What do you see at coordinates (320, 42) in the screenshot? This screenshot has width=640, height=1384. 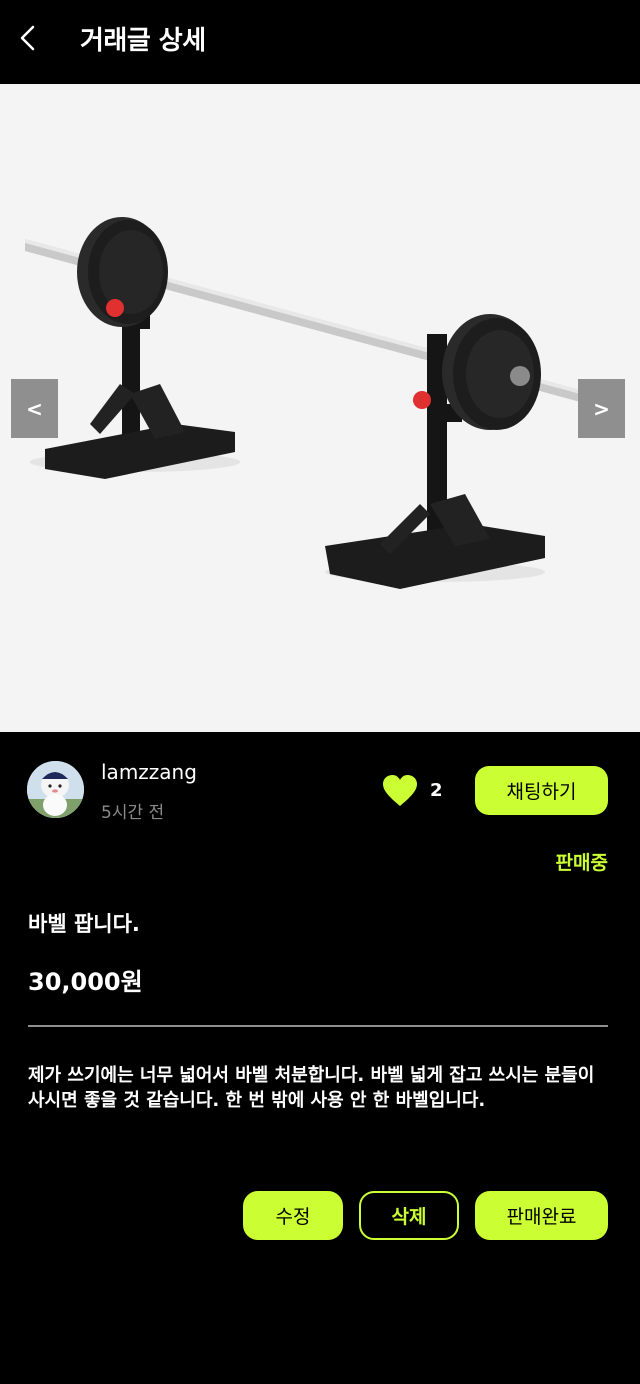 I see `top-app-bar: 거래글 상세` at bounding box center [320, 42].